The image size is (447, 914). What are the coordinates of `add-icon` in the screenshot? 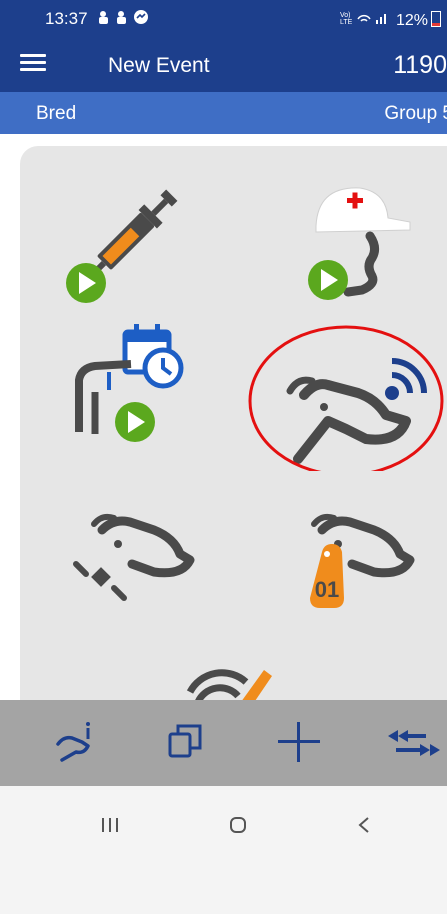 It's located at (299, 742).